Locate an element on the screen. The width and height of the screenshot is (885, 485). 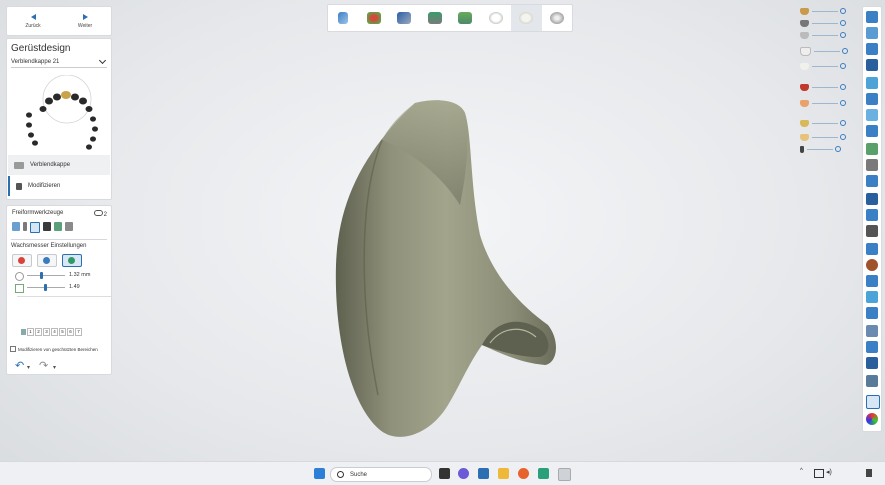
strength-slider: 1.49 is located at coordinates (59, 288).